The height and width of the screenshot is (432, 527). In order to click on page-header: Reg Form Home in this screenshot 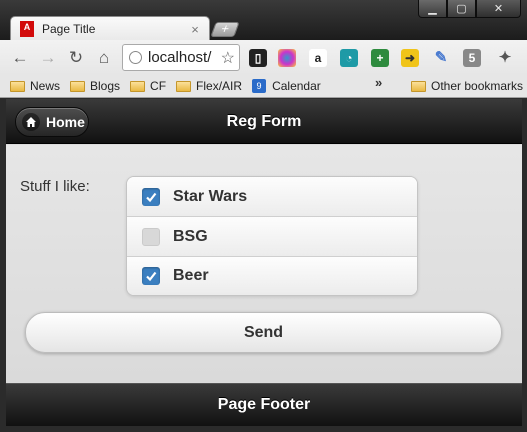, I will do `click(264, 121)`.